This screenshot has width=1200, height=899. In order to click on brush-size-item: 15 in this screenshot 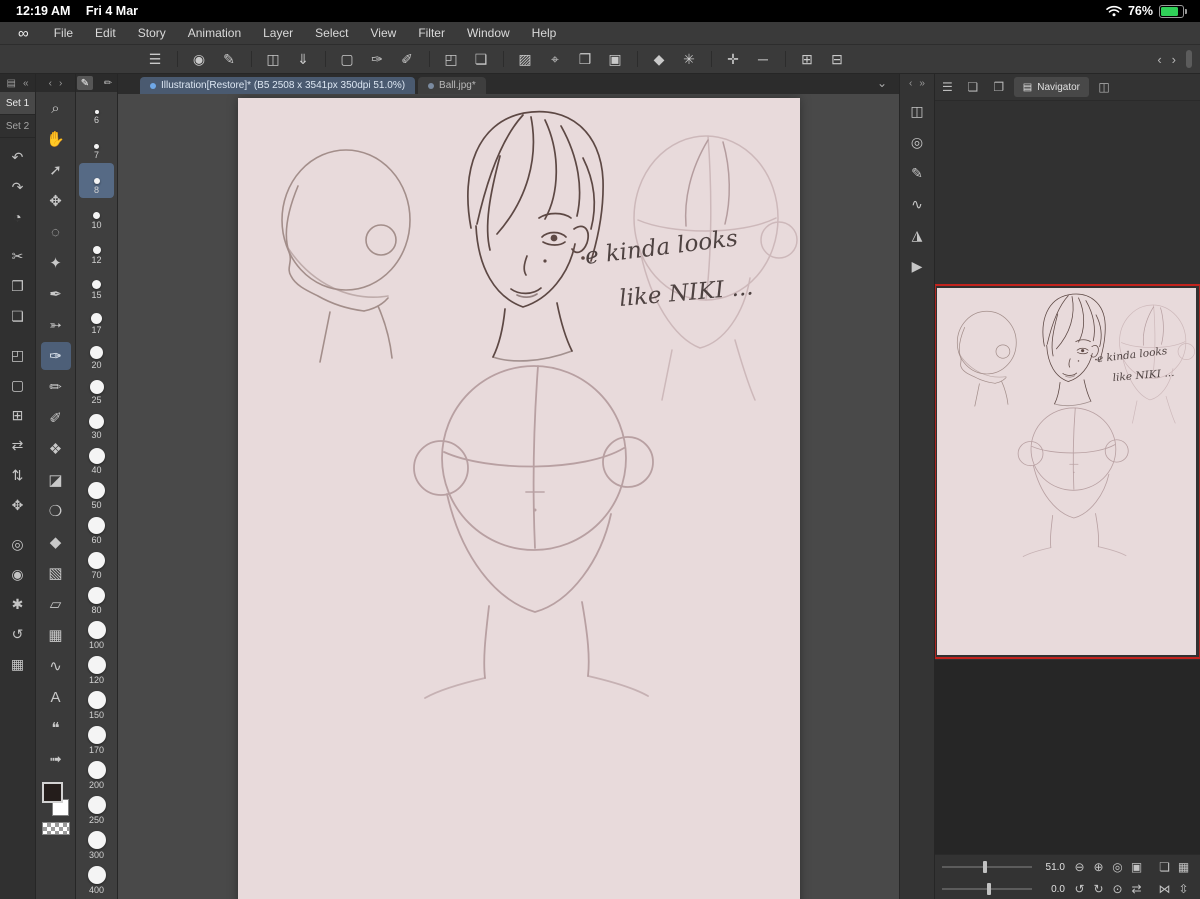, I will do `click(96, 285)`.